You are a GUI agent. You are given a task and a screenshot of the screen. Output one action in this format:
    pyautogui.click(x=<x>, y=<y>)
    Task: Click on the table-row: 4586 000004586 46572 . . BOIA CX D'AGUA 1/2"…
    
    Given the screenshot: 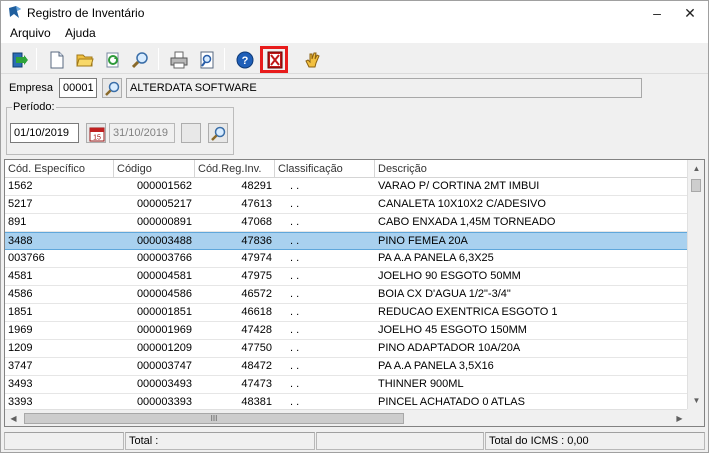 What is the action you would take?
    pyautogui.click(x=346, y=295)
    